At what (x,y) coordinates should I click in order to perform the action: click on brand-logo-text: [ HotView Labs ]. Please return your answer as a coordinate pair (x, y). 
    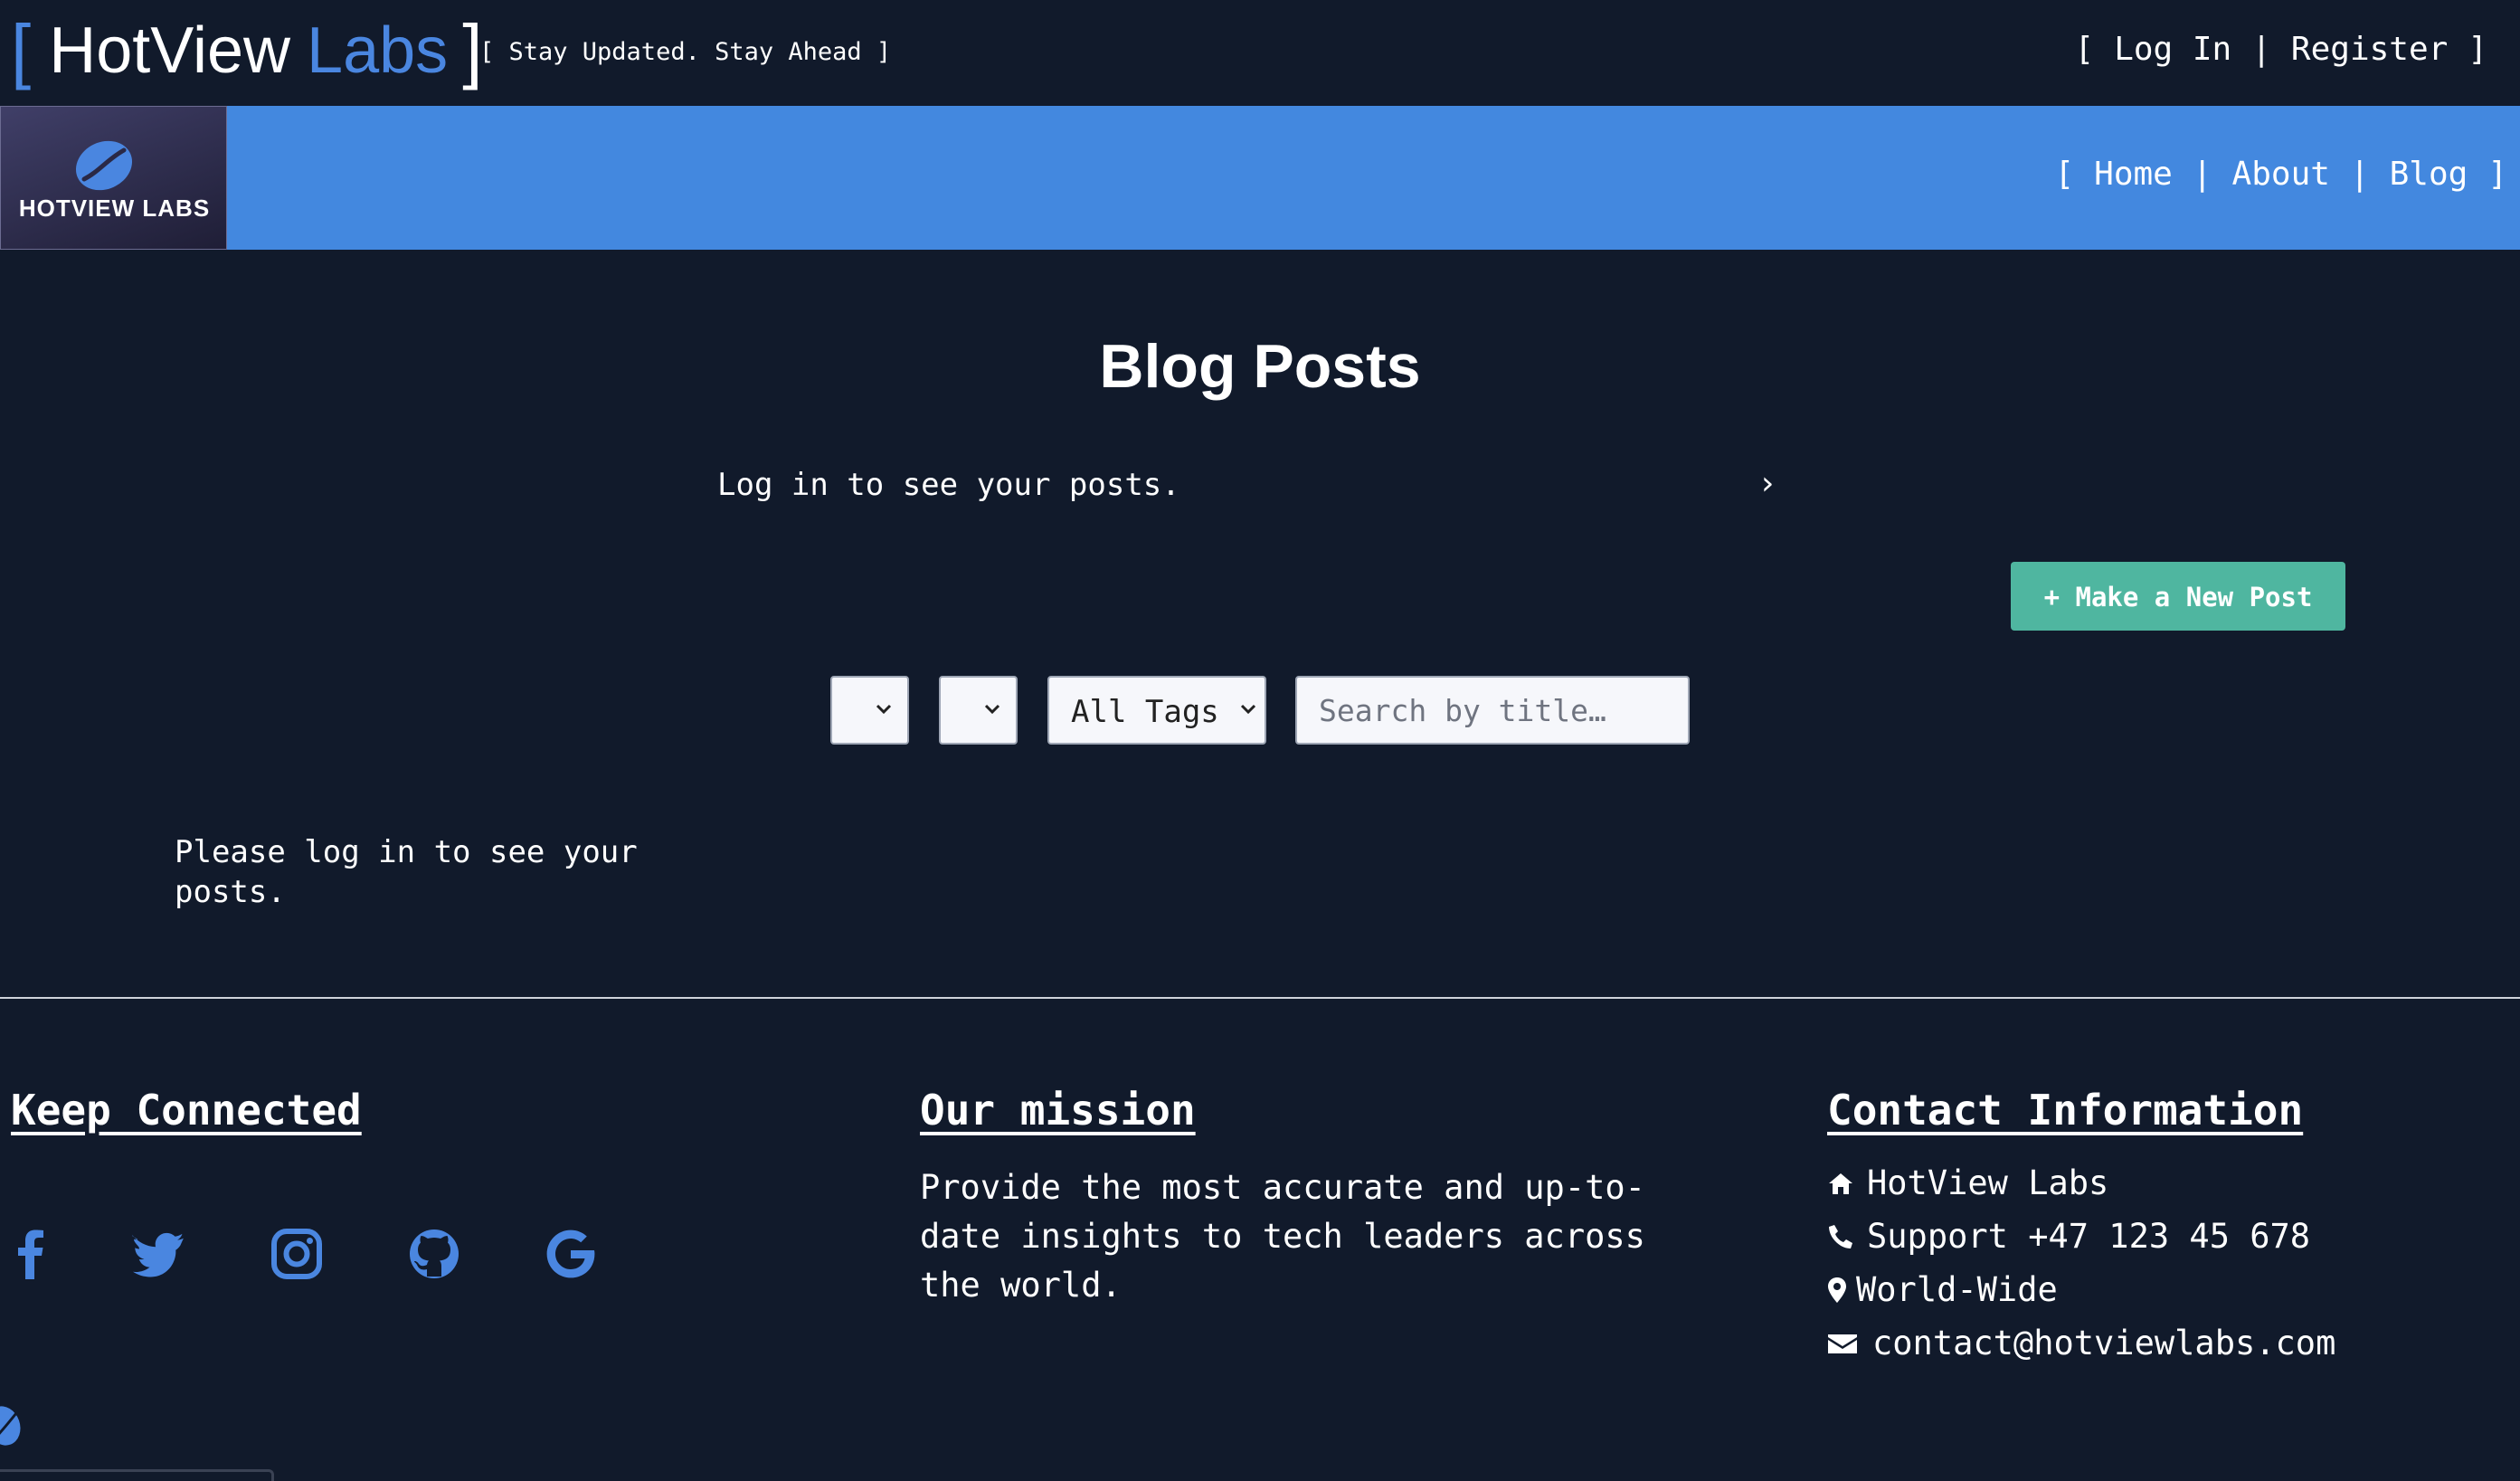
    Looking at the image, I should click on (246, 50).